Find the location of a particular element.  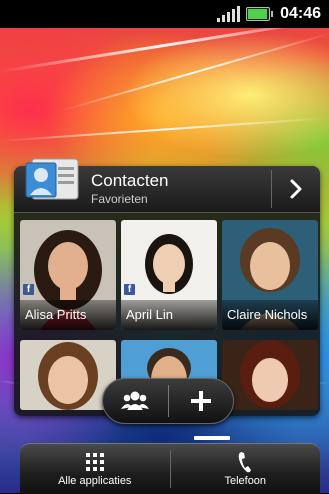

all-apps-label: Alle applicaties is located at coordinates (95, 481).